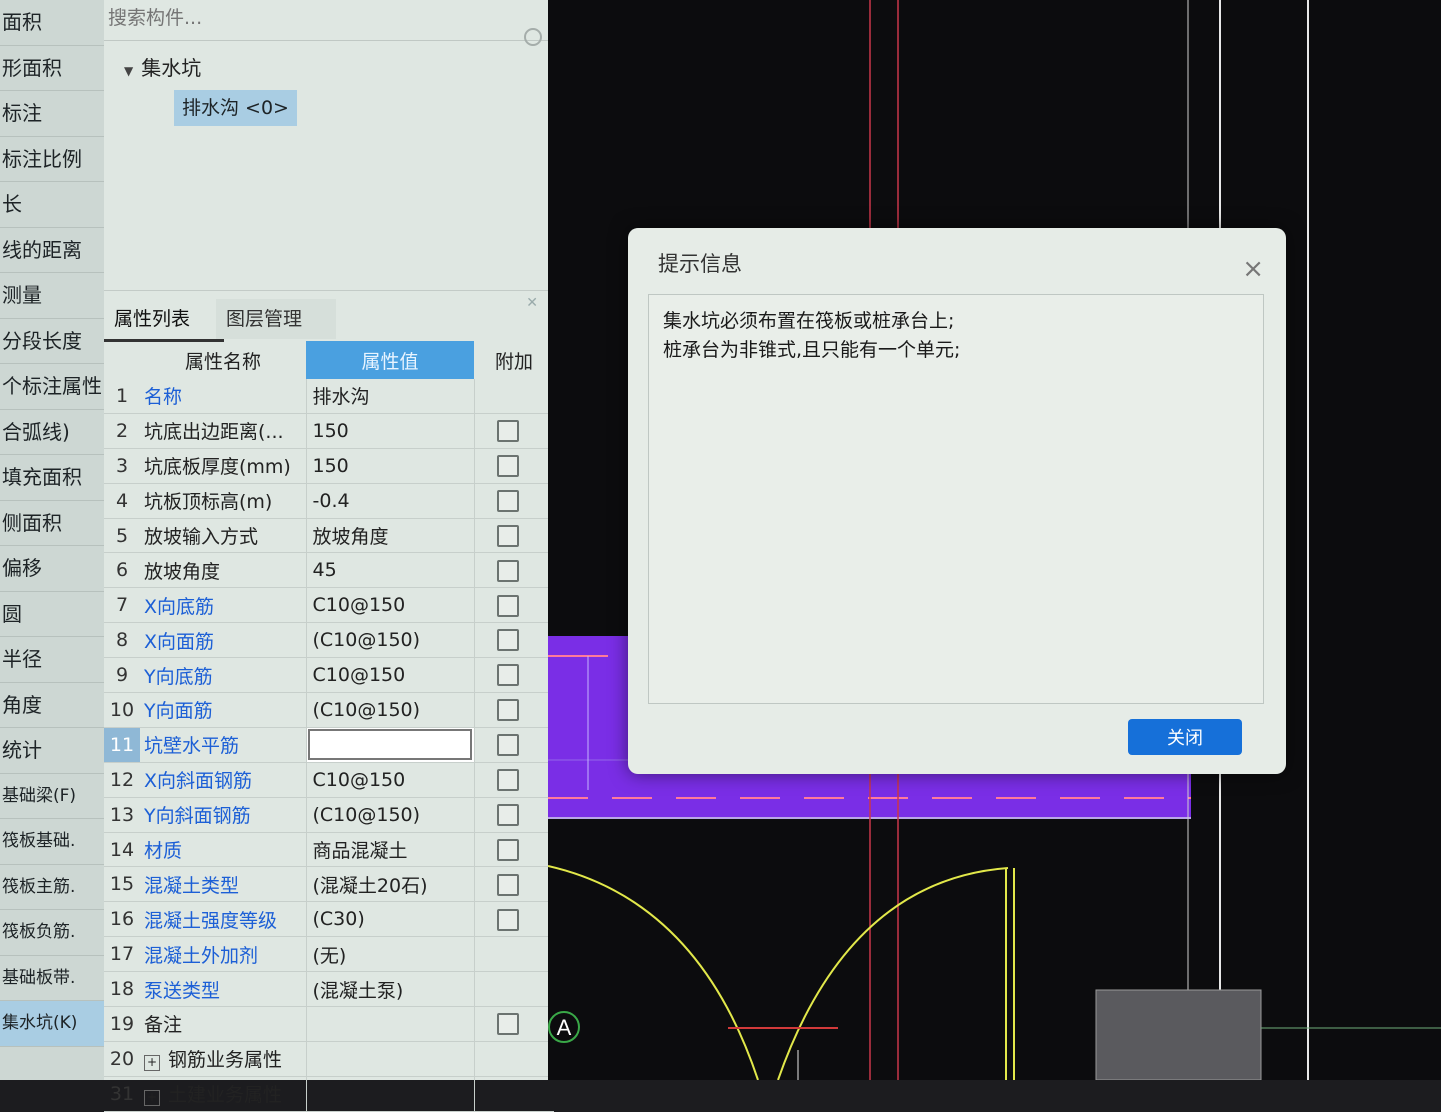 The image size is (1441, 1112). I want to click on sidebar-item: 角度, so click(52, 705).